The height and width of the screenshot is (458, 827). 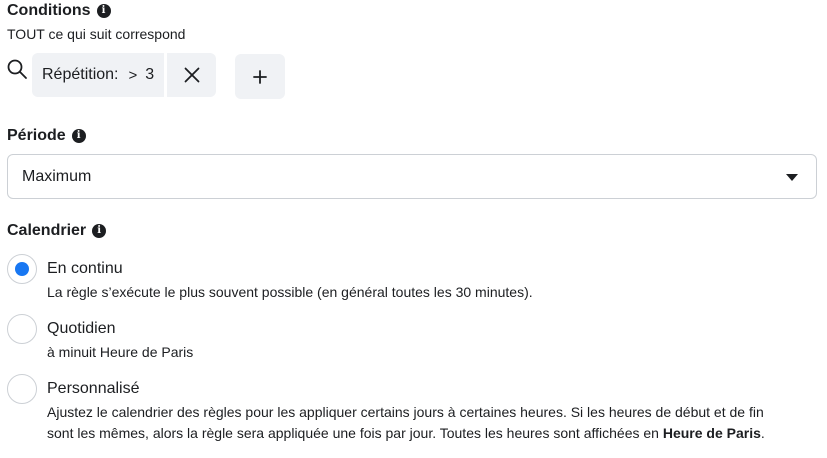 I want to click on close-icon, so click(x=192, y=75).